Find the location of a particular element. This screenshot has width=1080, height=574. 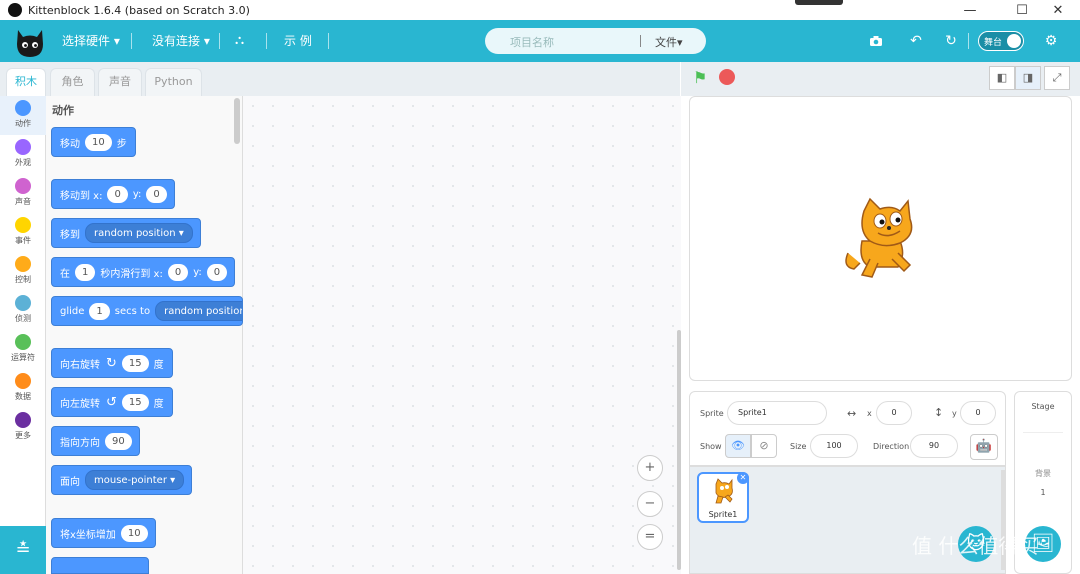

zoom-out-button: − is located at coordinates (650, 504).